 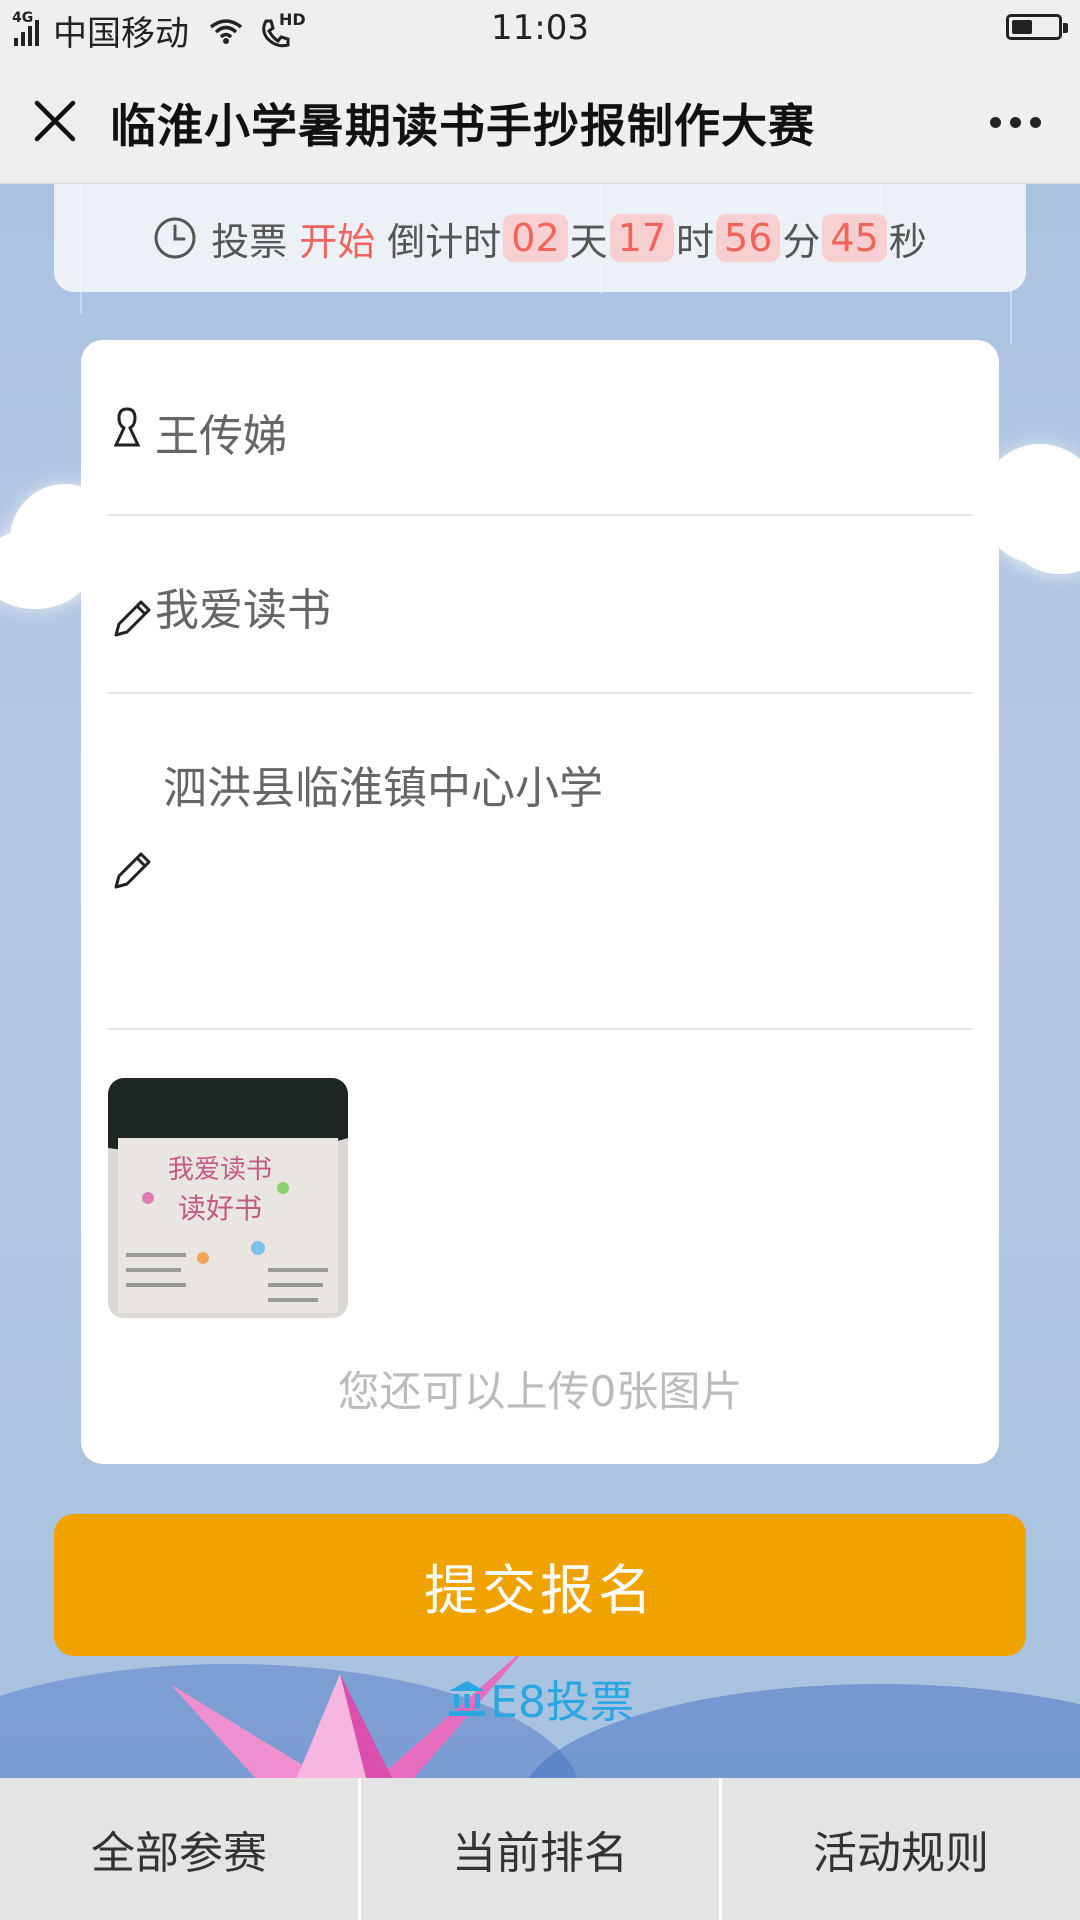 What do you see at coordinates (540, 605) in the screenshot?
I see `work-title-field: 我爱读书` at bounding box center [540, 605].